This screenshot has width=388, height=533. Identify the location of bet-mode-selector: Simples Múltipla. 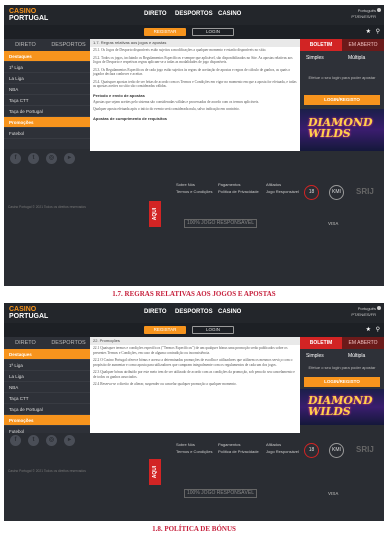
(342, 356).